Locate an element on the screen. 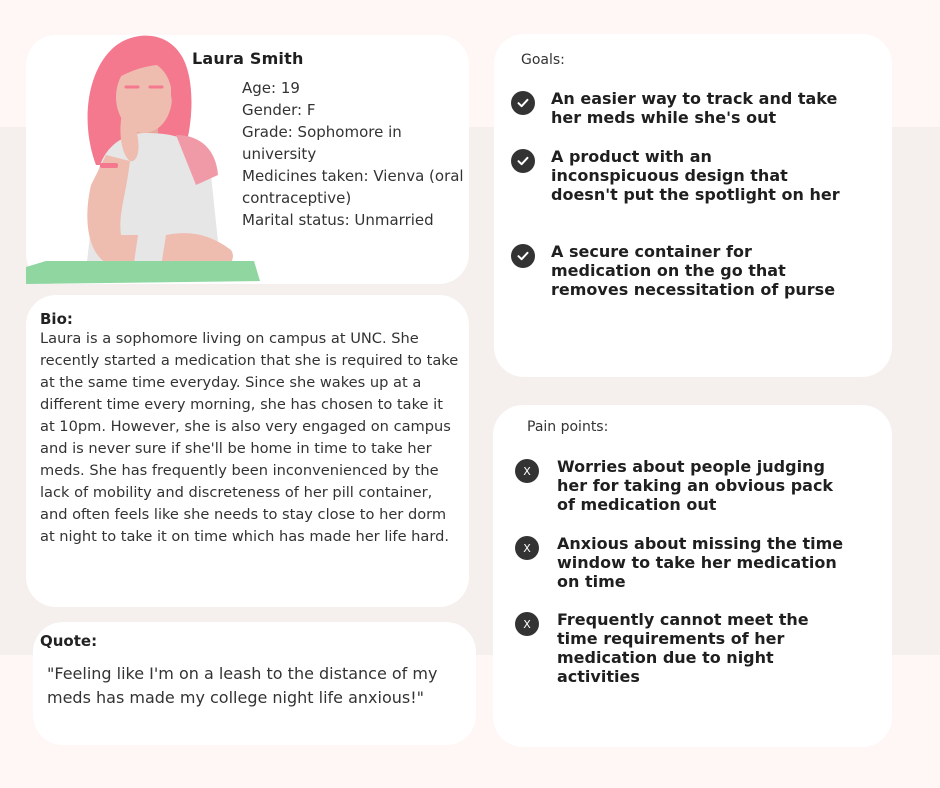  detail-gender: Gender: F is located at coordinates (279, 110).